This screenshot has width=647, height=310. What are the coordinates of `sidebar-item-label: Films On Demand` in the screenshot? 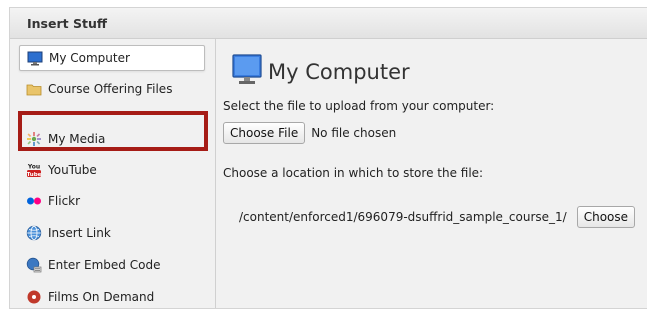 It's located at (101, 297).